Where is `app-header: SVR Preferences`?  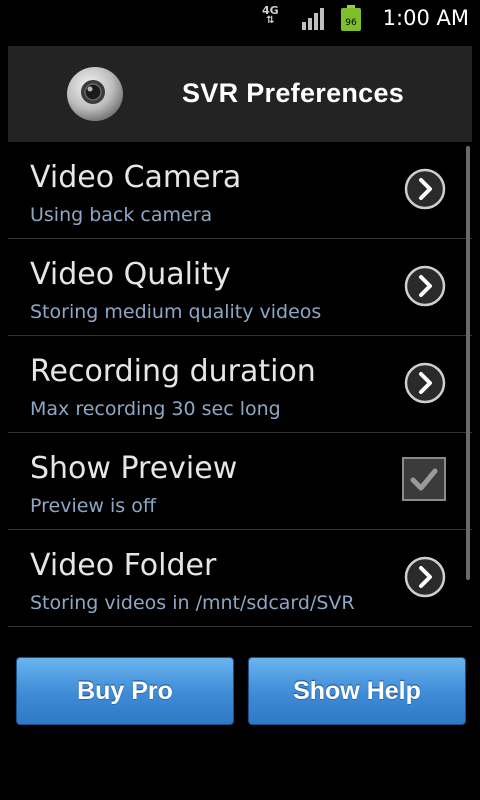 app-header: SVR Preferences is located at coordinates (240, 94).